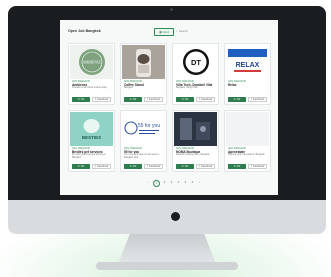  I want to click on grid-icon: ▦, so click(161, 32).